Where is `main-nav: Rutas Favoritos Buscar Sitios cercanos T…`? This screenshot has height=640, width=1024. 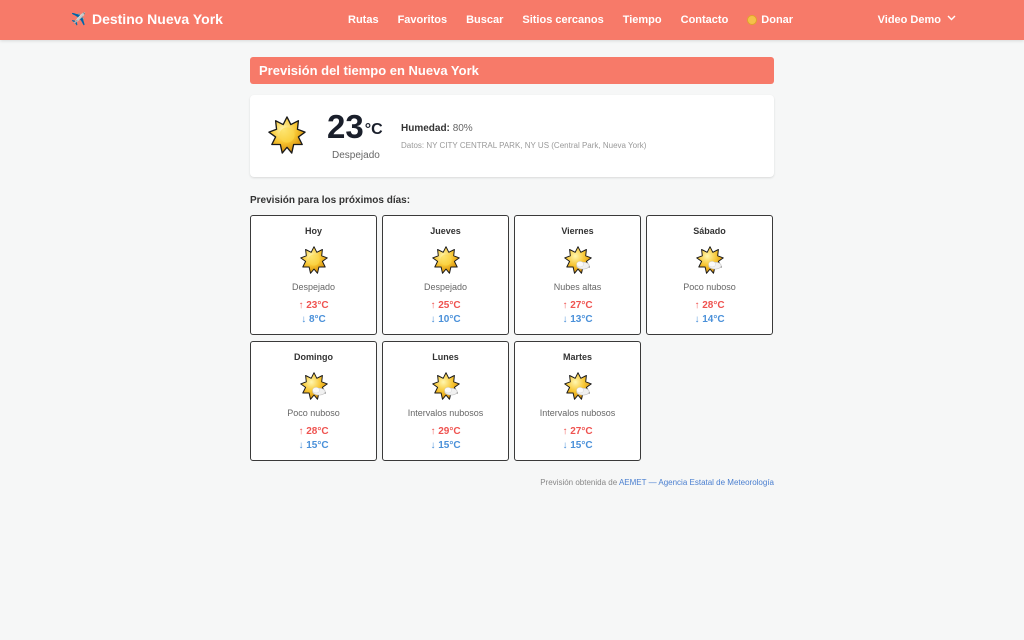 main-nav: Rutas Favoritos Buscar Sitios cercanos T… is located at coordinates (580, 20).